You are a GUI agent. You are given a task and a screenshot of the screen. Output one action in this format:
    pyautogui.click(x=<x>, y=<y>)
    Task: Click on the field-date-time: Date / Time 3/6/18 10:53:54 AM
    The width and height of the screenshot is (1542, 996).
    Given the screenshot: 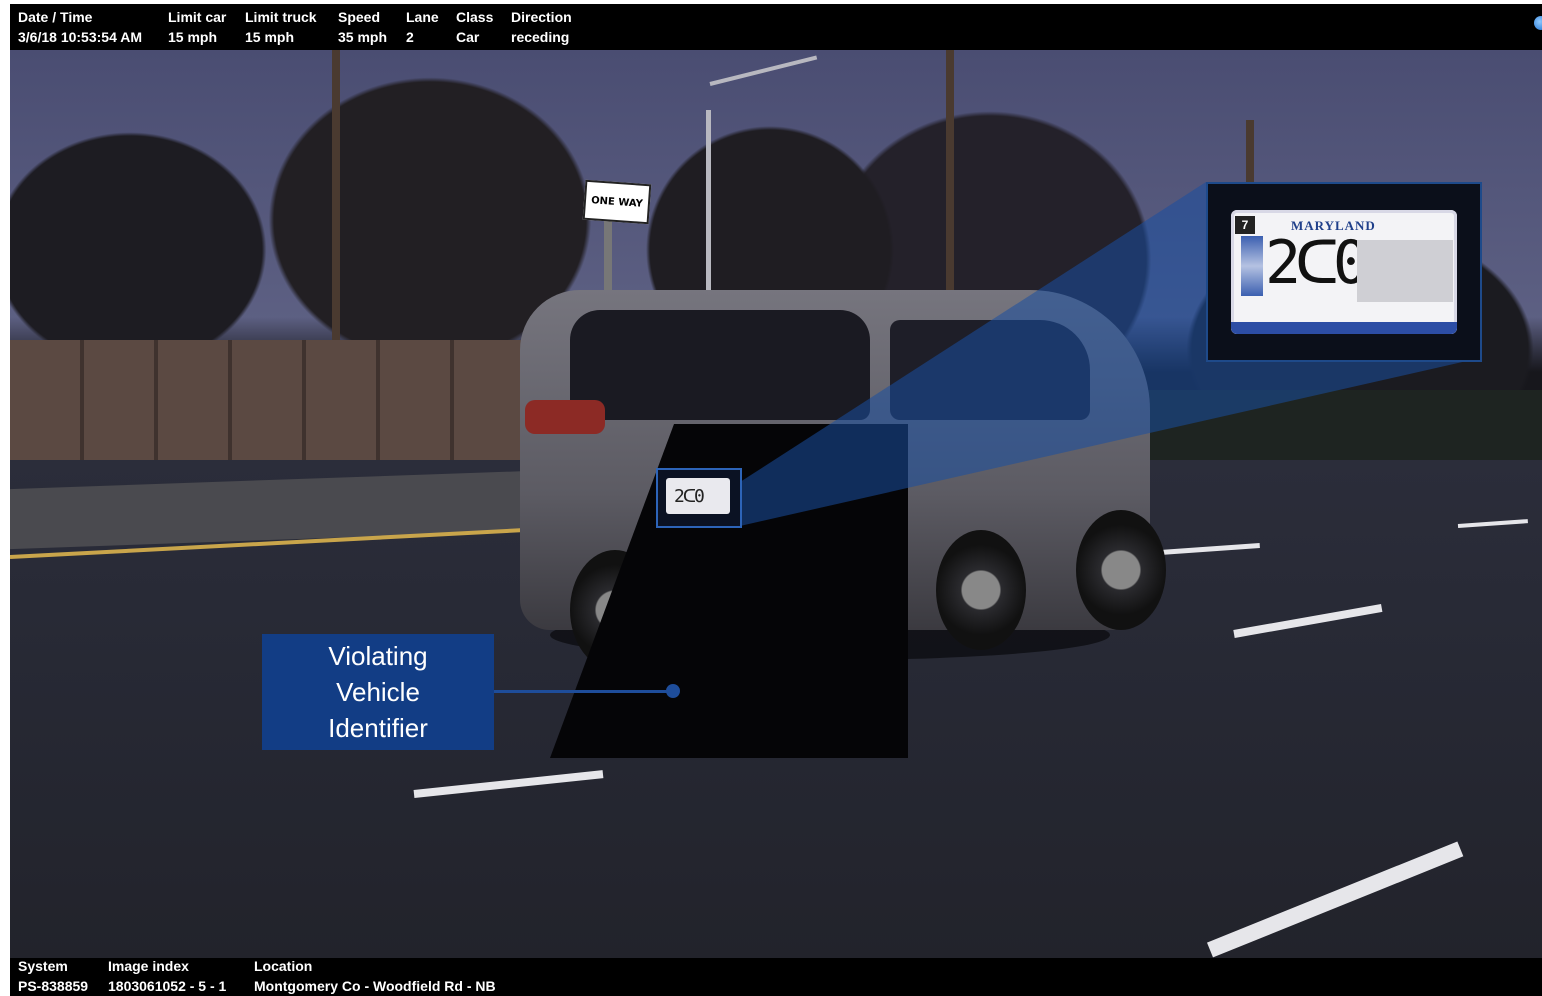 What is the action you would take?
    pyautogui.click(x=80, y=27)
    